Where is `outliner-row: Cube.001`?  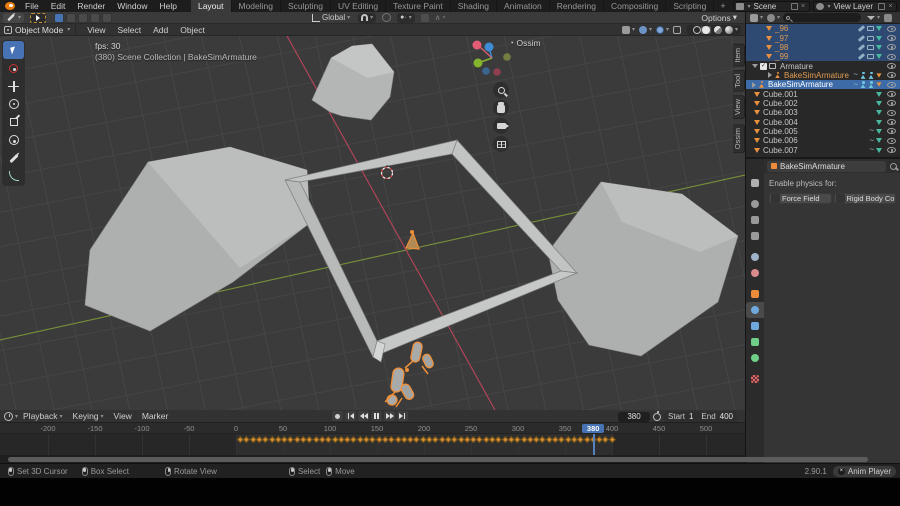 outliner-row: Cube.001 is located at coordinates (823, 94).